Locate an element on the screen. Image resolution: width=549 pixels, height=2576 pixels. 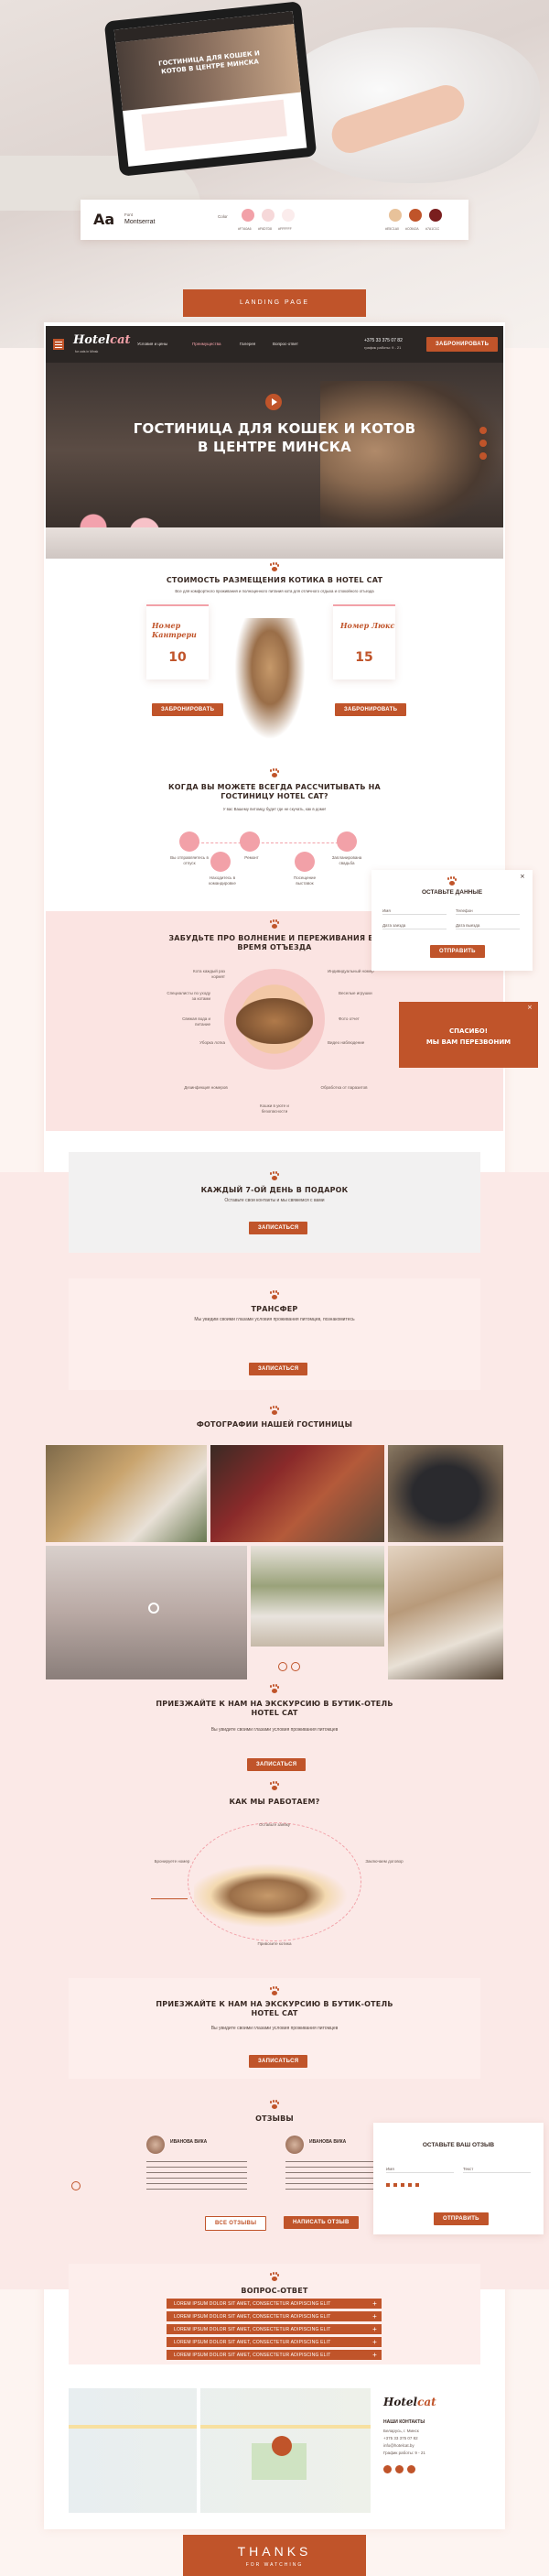
rating-stars is located at coordinates (405, 2185).